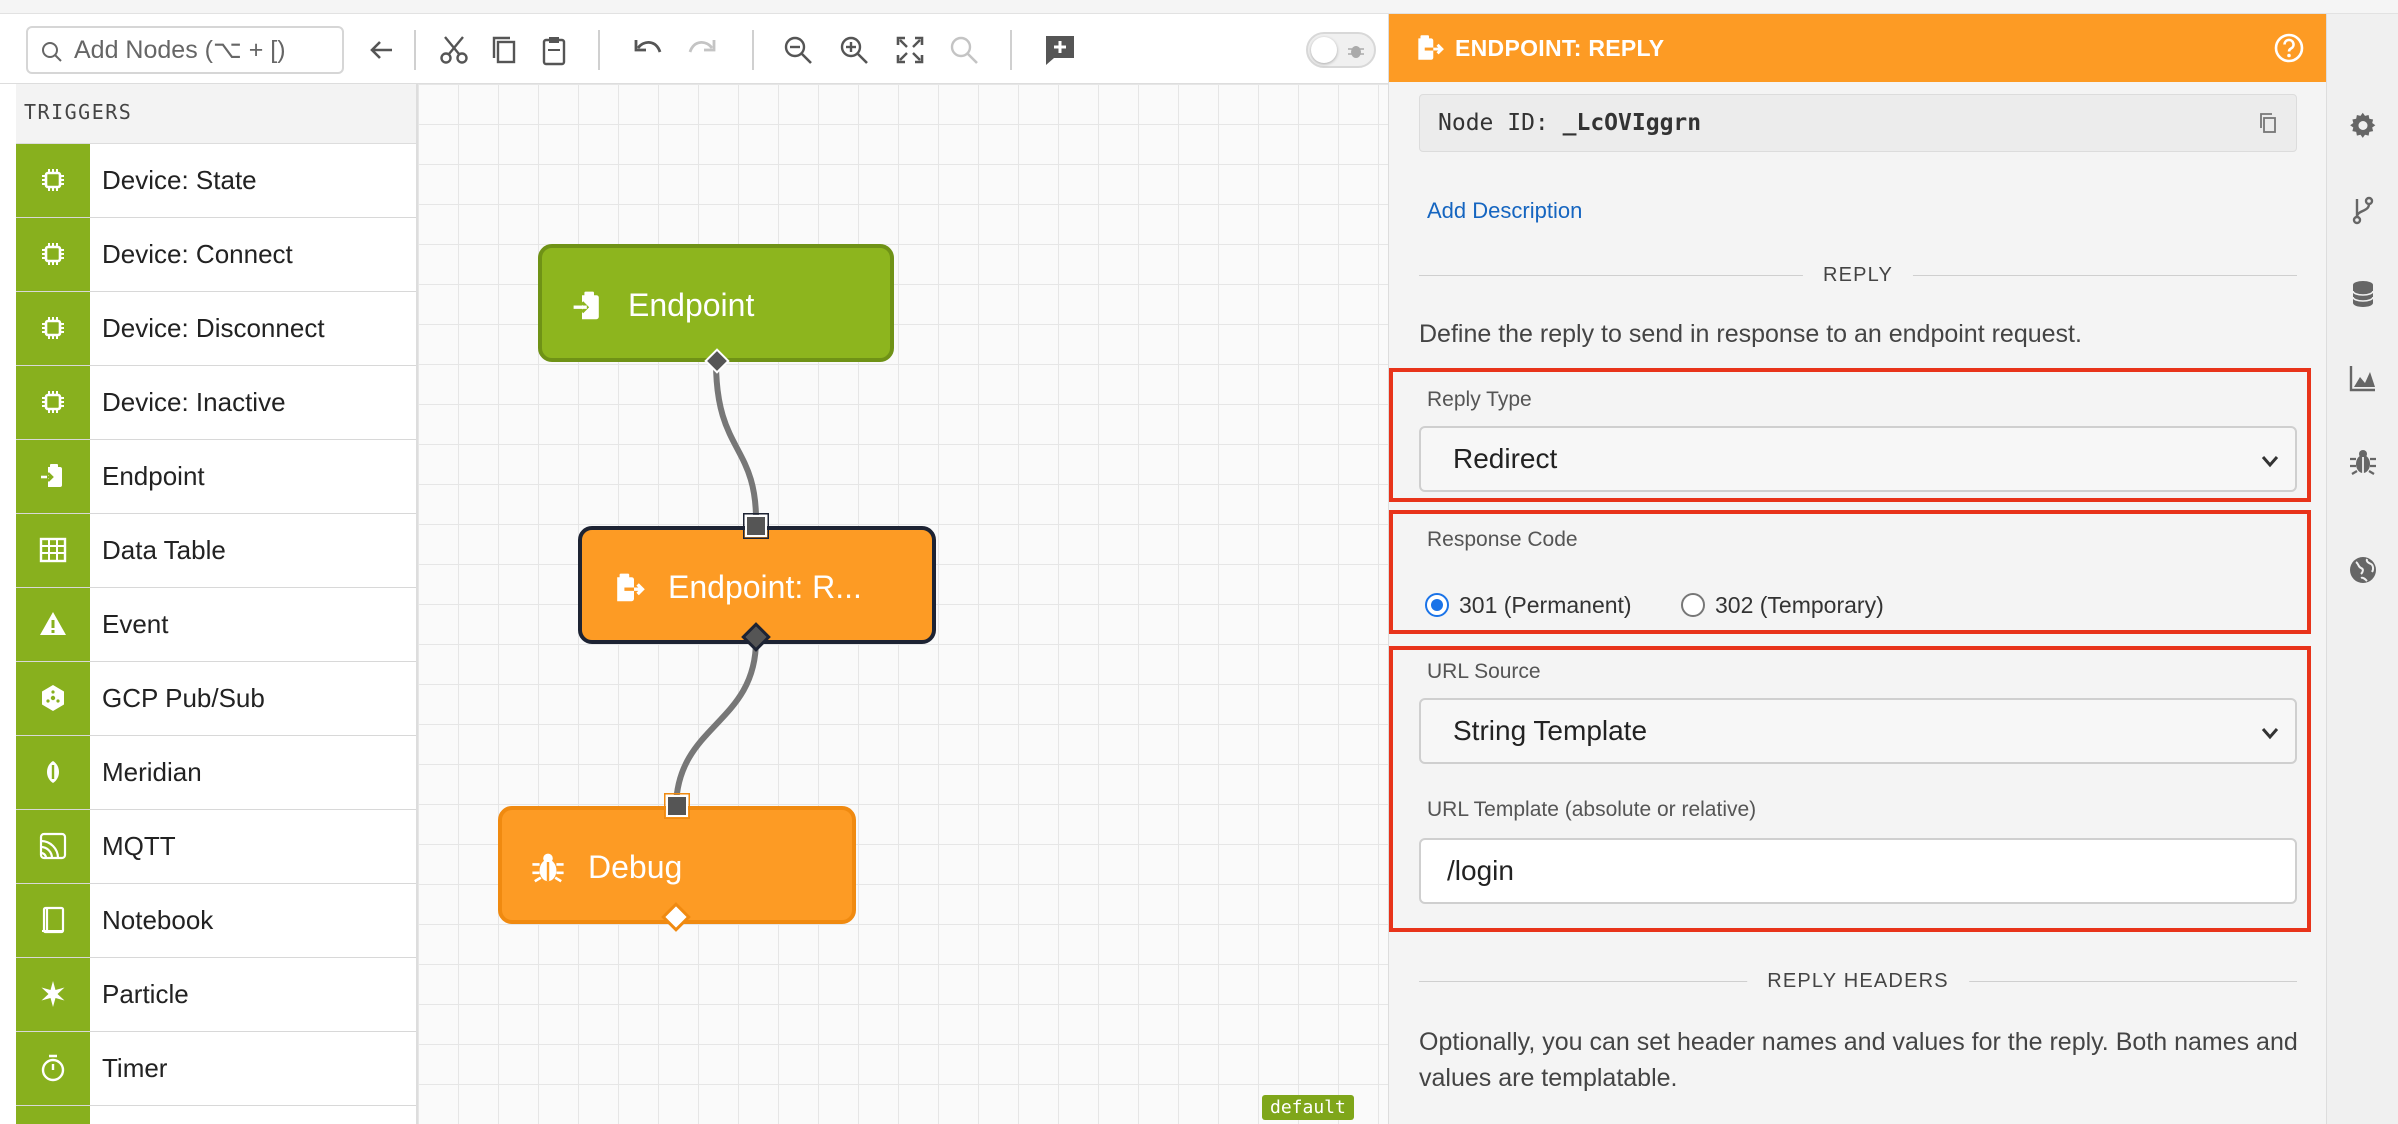 Image resolution: width=2398 pixels, height=1124 pixels. I want to click on toggle-knob, so click(1324, 50).